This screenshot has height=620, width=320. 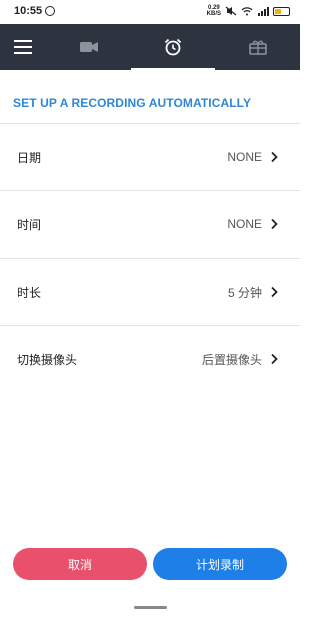 What do you see at coordinates (220, 564) in the screenshot?
I see `schedule-recording-button: 计划录制` at bounding box center [220, 564].